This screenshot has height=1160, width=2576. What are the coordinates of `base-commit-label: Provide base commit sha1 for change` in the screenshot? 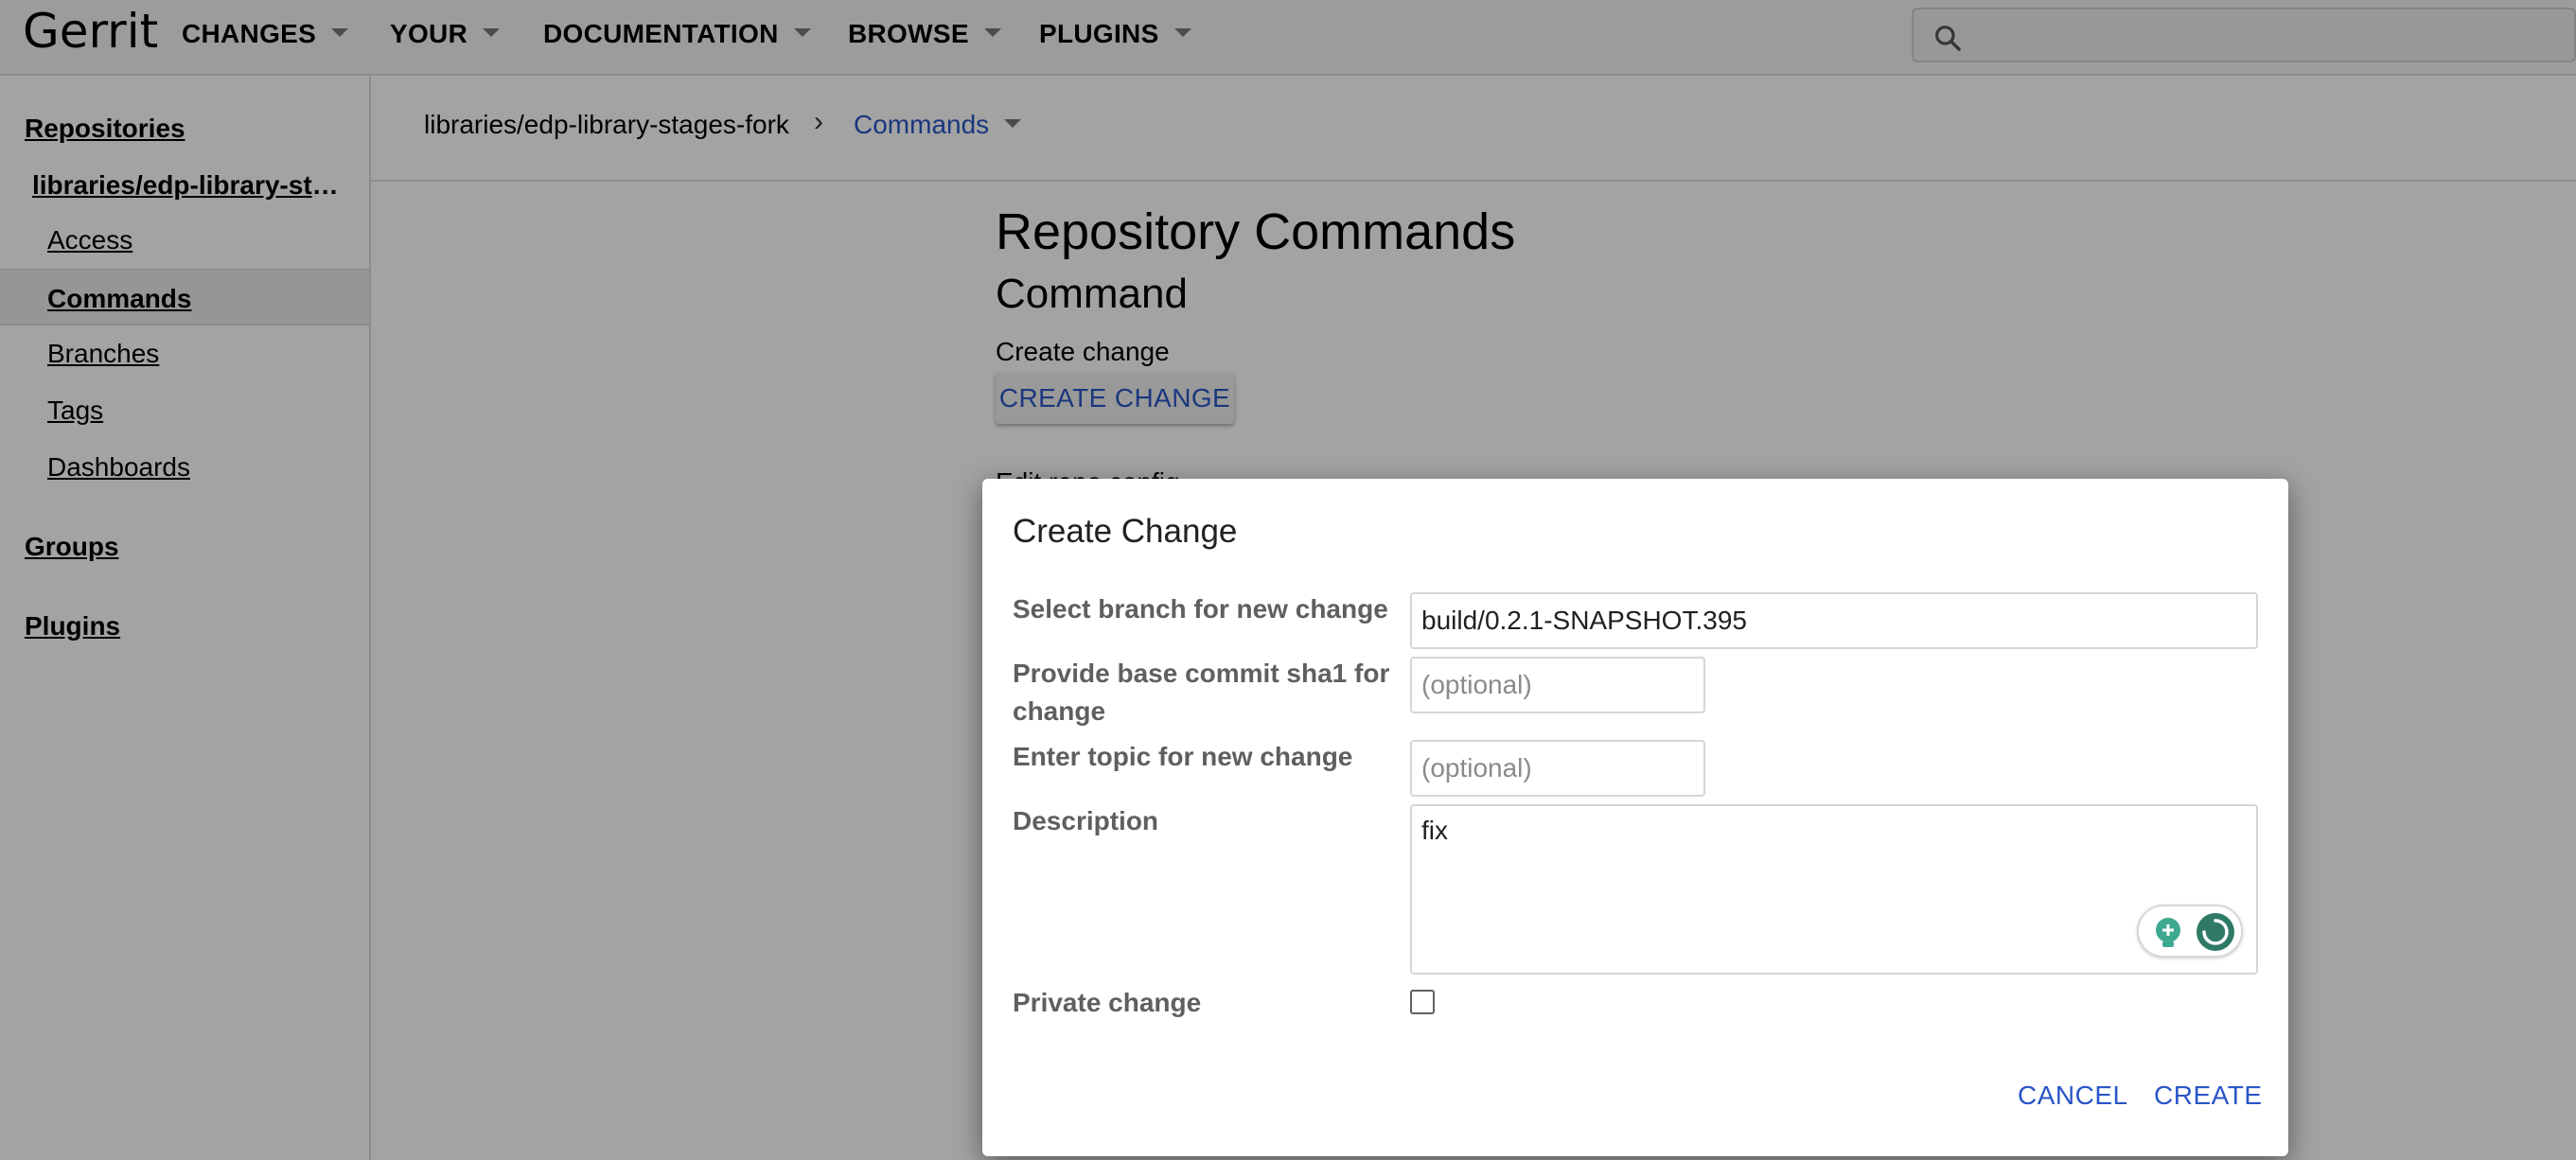 It's located at (1201, 692).